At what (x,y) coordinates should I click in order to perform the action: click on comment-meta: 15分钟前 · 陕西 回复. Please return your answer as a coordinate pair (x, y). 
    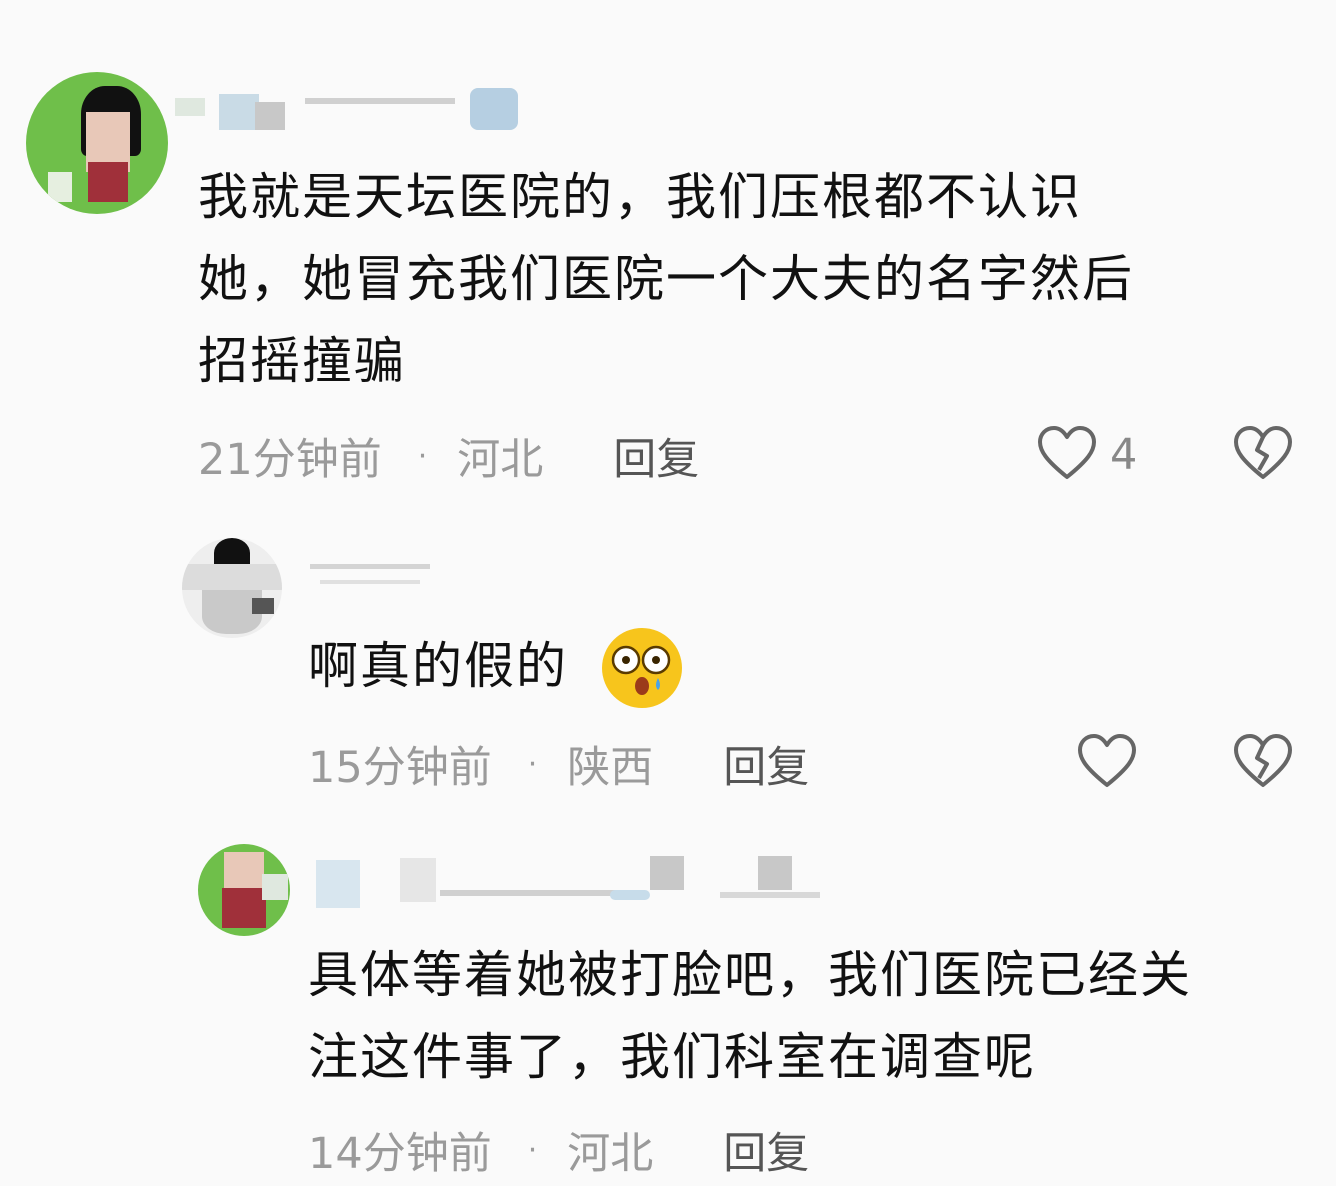
    Looking at the image, I should click on (558, 764).